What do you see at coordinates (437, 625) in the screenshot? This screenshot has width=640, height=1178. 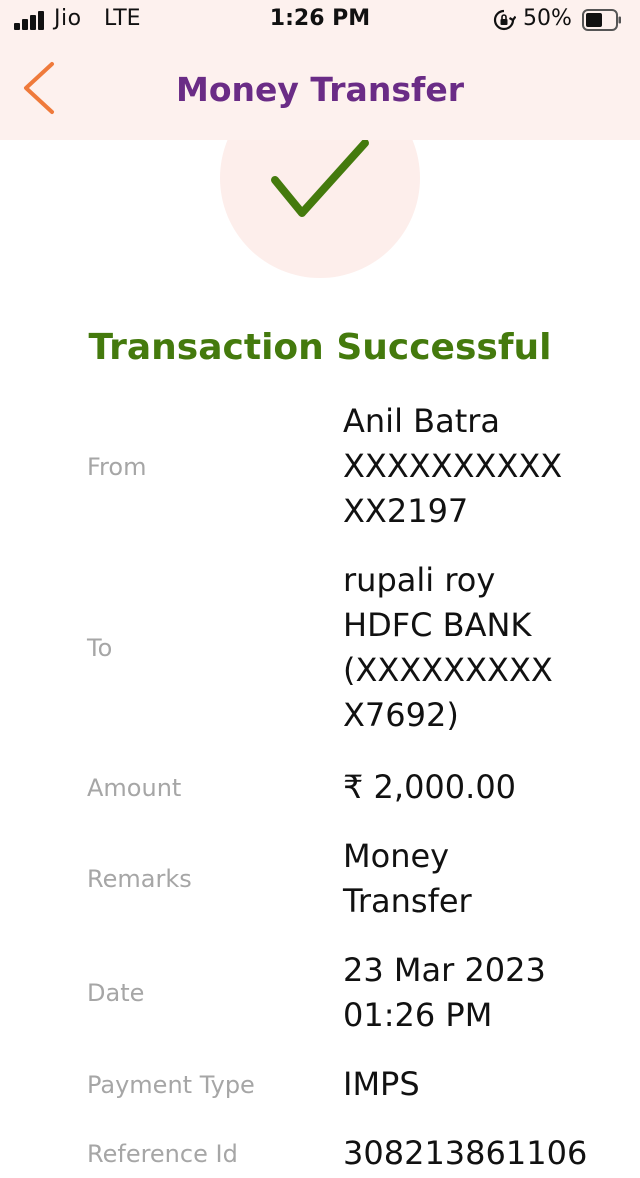 I see `to-bank: HDFC BANK` at bounding box center [437, 625].